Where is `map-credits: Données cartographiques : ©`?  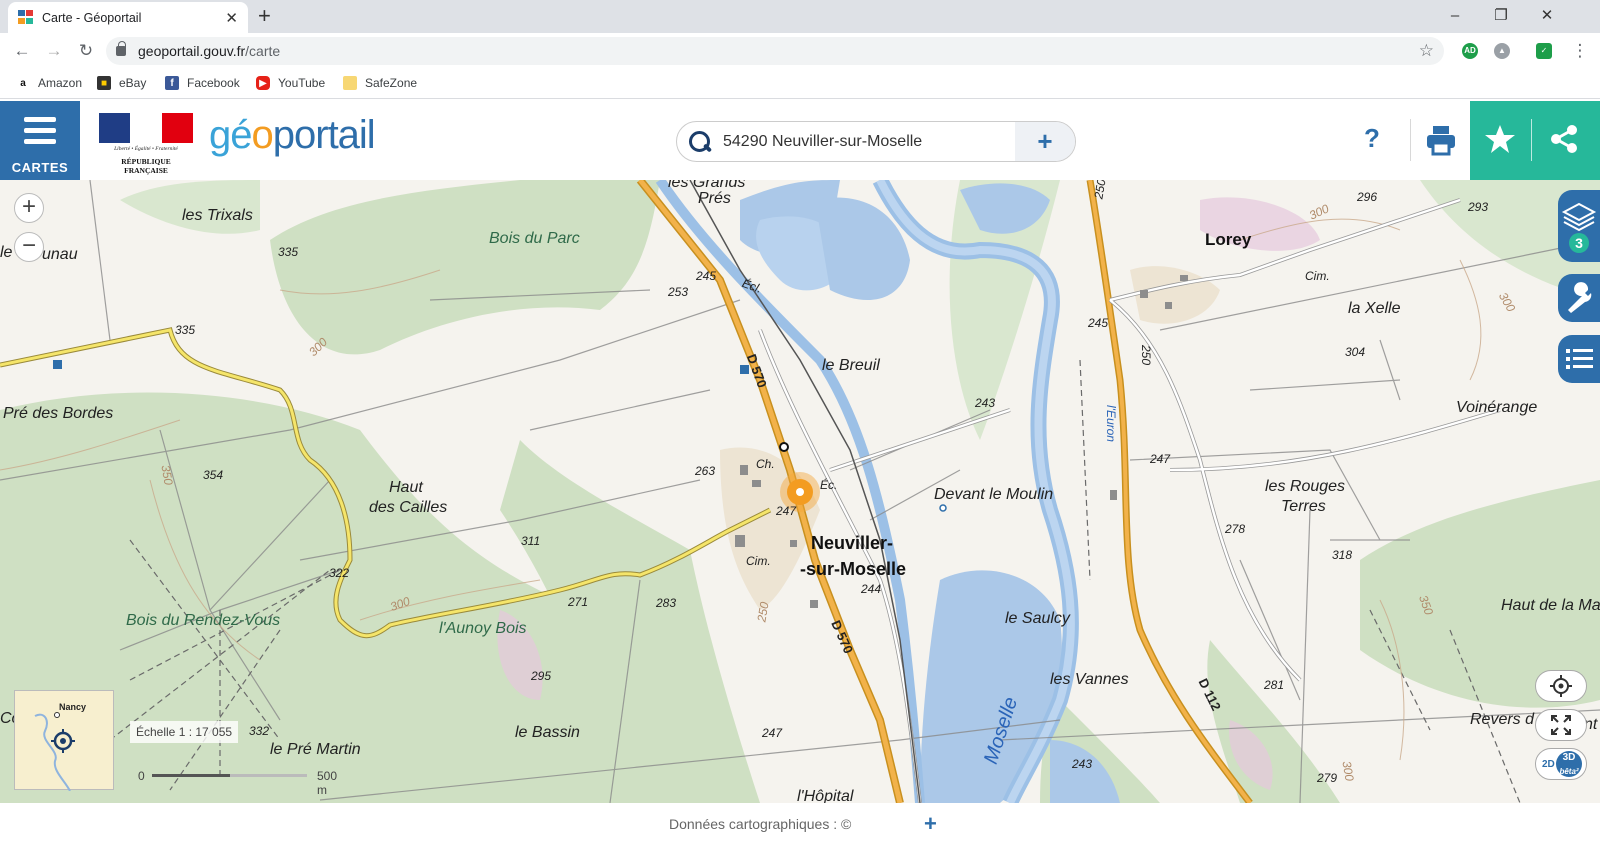
map-credits: Données cartographiques : © is located at coordinates (760, 824).